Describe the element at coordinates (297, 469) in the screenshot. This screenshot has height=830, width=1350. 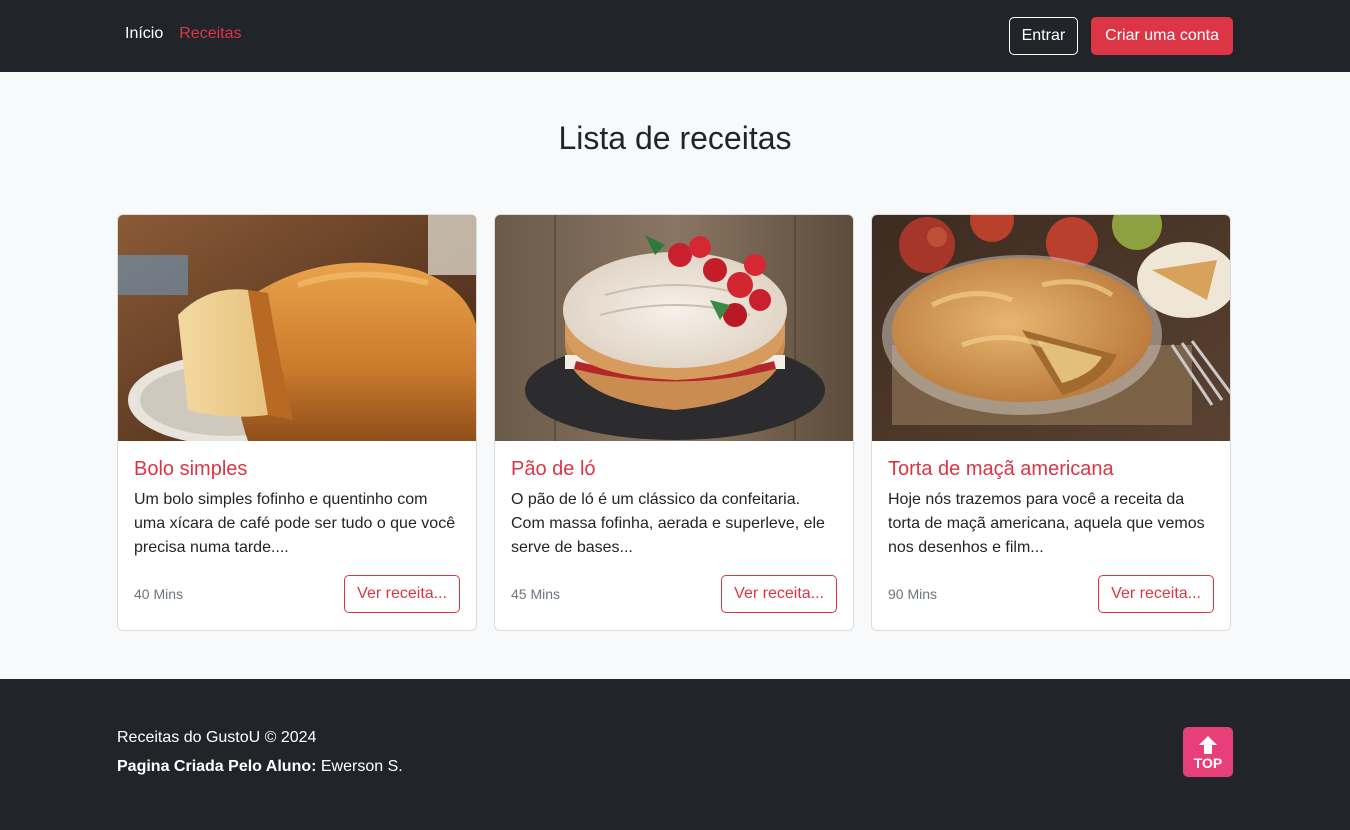
I see `recipe-title: Bolo simples` at that location.